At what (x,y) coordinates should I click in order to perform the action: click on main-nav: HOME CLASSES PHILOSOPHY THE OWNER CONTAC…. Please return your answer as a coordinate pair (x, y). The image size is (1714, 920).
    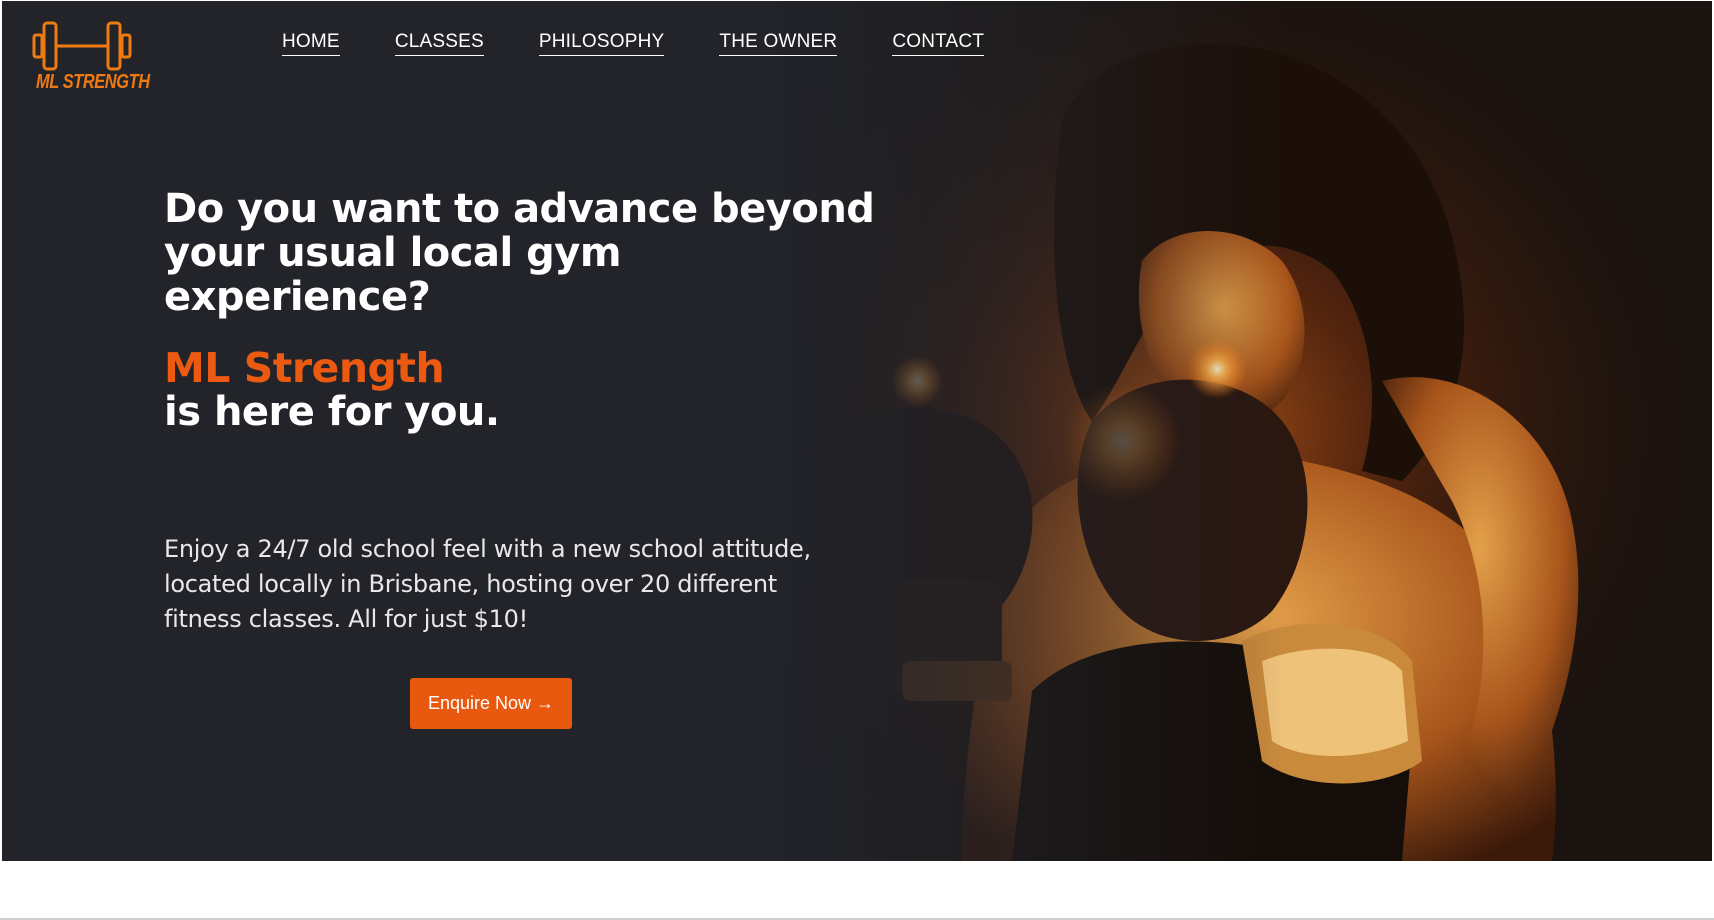
    Looking at the image, I should click on (660, 43).